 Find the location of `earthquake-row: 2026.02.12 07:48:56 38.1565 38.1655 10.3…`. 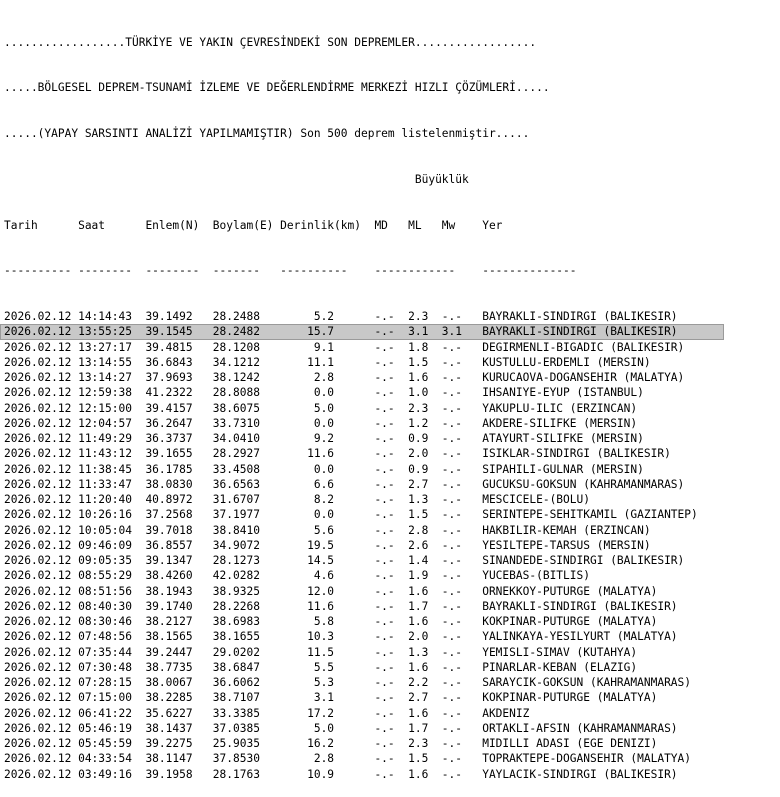

earthquake-row: 2026.02.12 07:48:56 38.1565 38.1655 10.3… is located at coordinates (364, 636).